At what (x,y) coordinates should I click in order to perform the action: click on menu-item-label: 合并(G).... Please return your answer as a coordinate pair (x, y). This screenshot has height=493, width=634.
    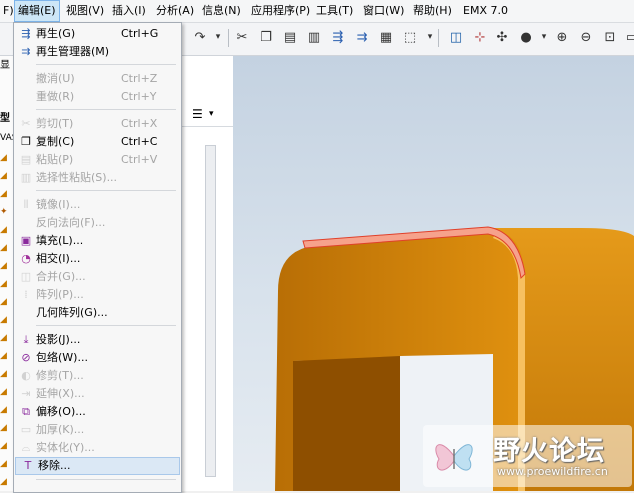
    Looking at the image, I should click on (61, 276).